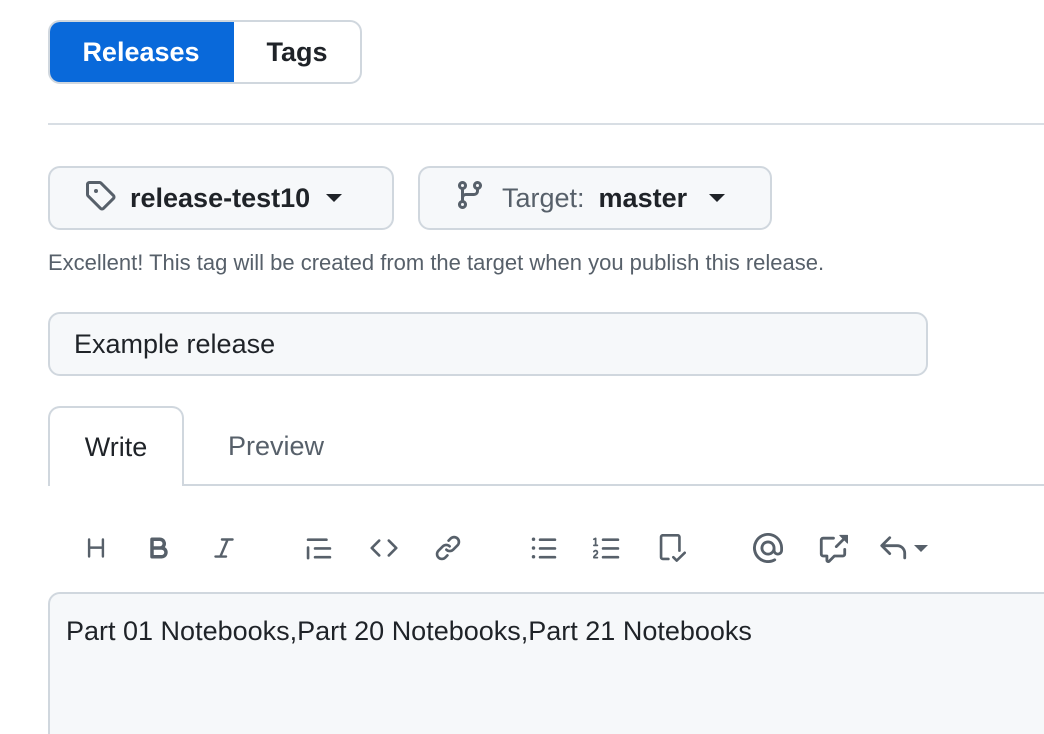  What do you see at coordinates (672, 548) in the screenshot?
I see `task-list-icon` at bounding box center [672, 548].